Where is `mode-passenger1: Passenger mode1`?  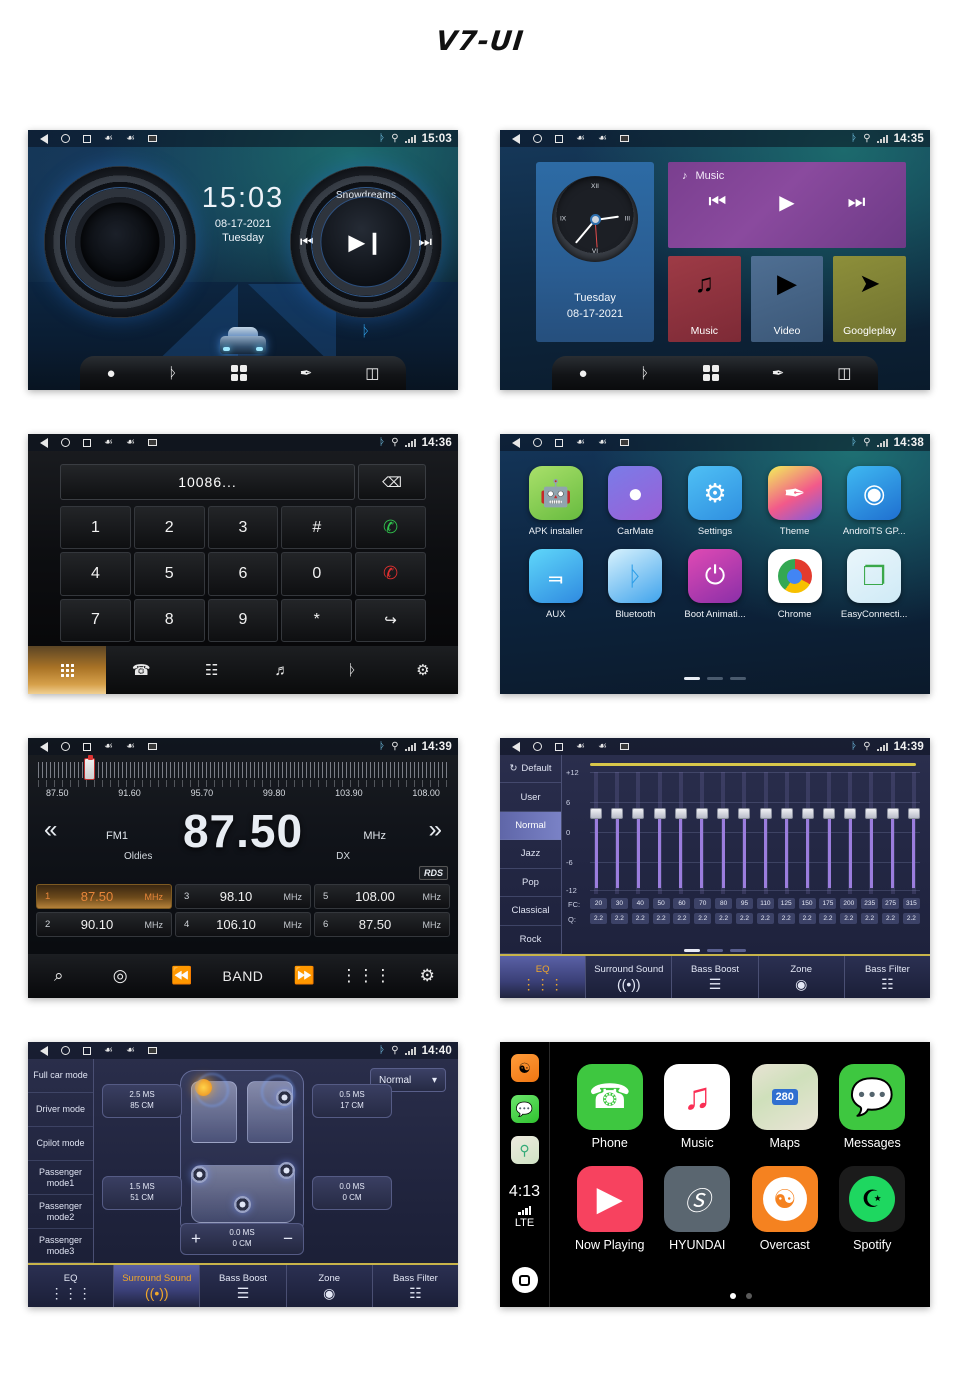
mode-passenger1: Passenger mode1 is located at coordinates (60, 1178).